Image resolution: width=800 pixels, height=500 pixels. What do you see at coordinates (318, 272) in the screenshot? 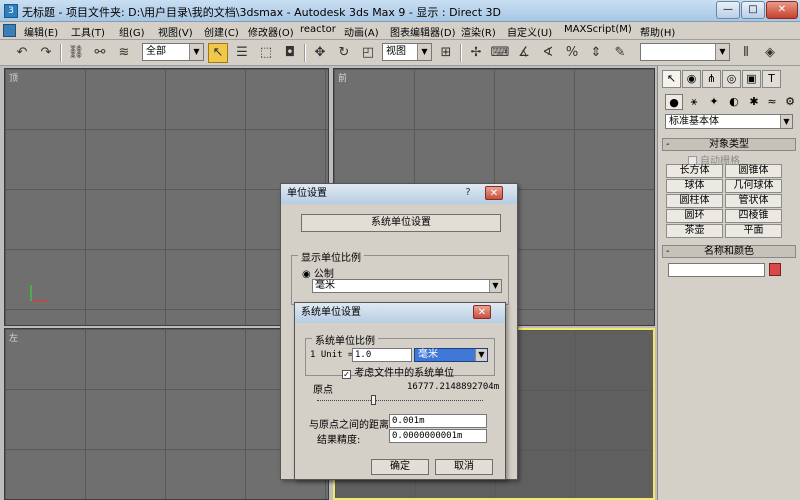
I see `metric-radio: ◉ 公制` at bounding box center [318, 272].